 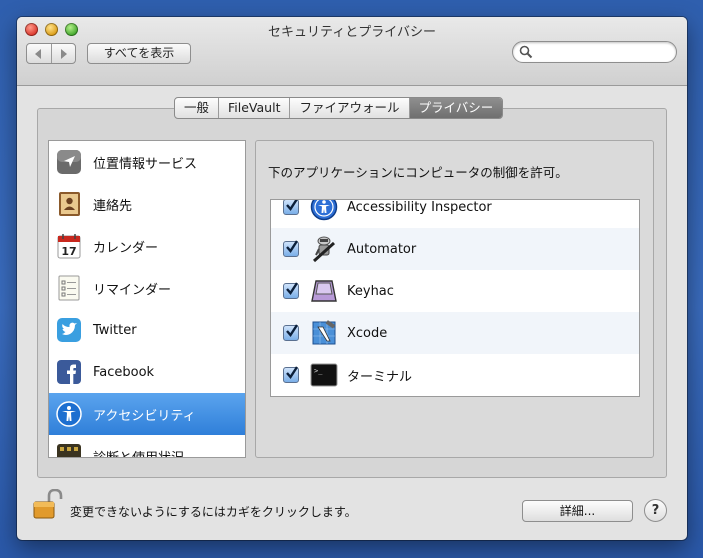 I want to click on list-item-keyhac: Keyhac, so click(x=455, y=291).